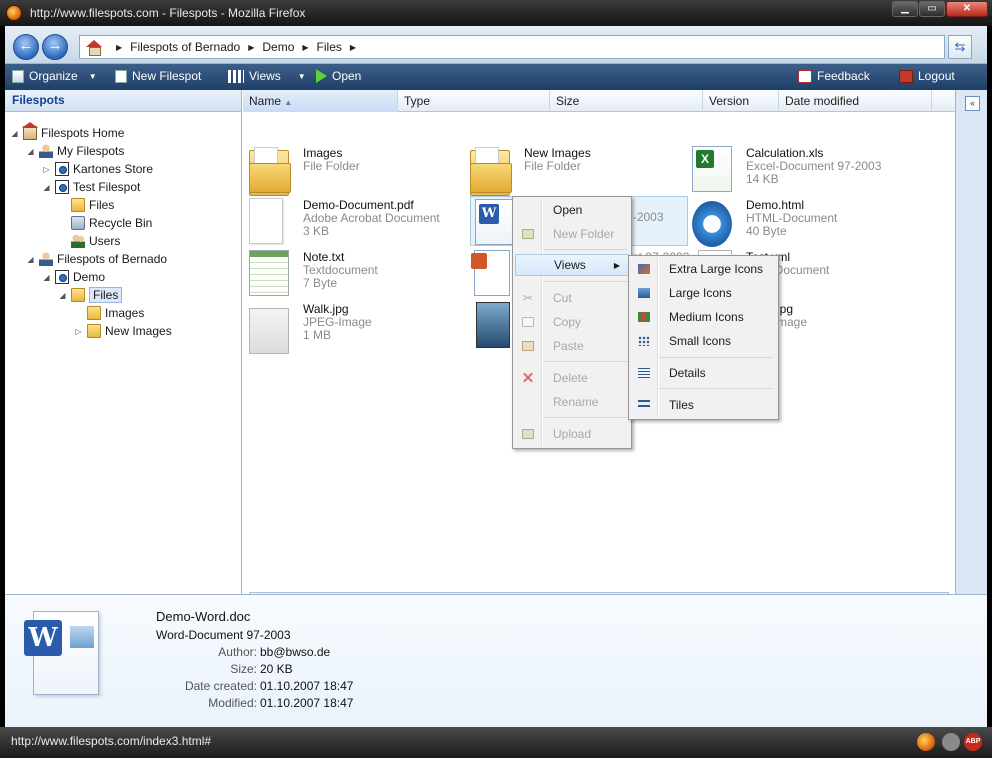 The height and width of the screenshot is (758, 992). What do you see at coordinates (123, 331) in the screenshot?
I see `tree-item-new-images: ▷ New Images` at bounding box center [123, 331].